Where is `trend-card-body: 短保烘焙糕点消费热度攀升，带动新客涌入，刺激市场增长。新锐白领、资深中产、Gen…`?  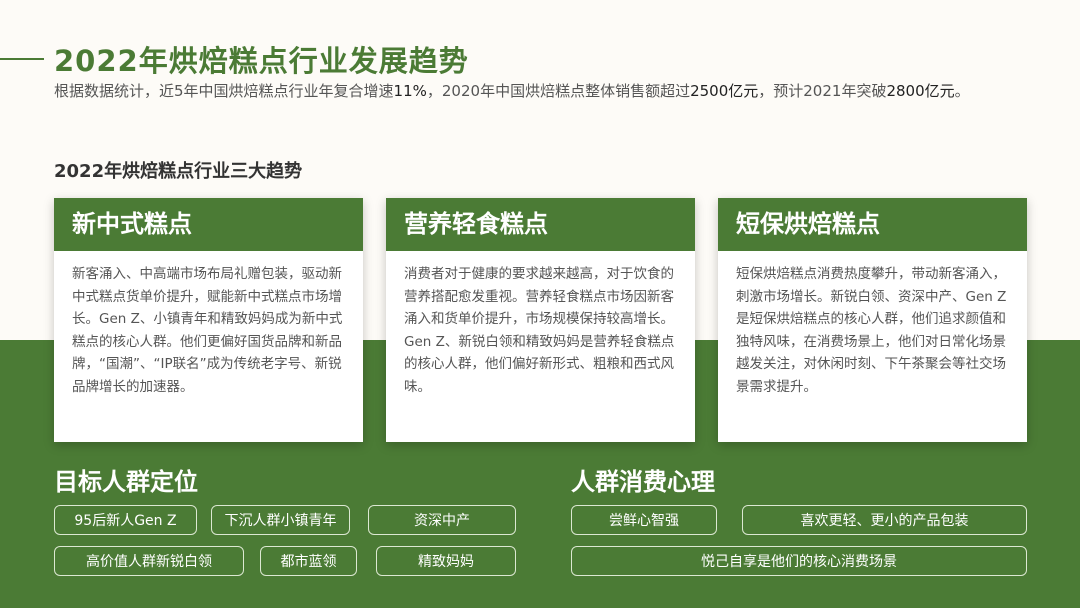 trend-card-body: 短保烘焙糕点消费热度攀升，带动新客涌入，刺激市场增长。新锐白领、资深中产、Gen… is located at coordinates (871, 330).